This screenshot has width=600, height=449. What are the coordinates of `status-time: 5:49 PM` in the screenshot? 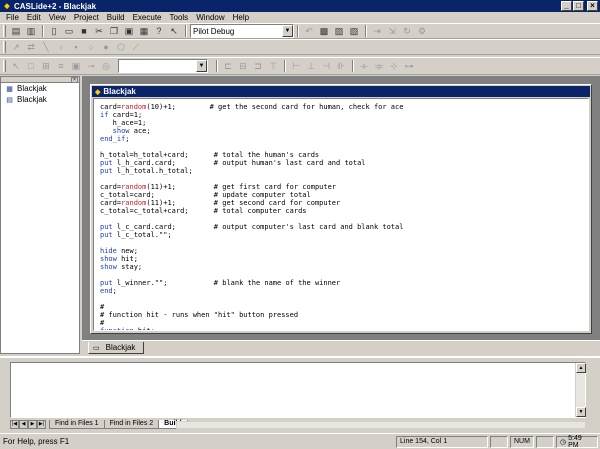 It's located at (575, 441).